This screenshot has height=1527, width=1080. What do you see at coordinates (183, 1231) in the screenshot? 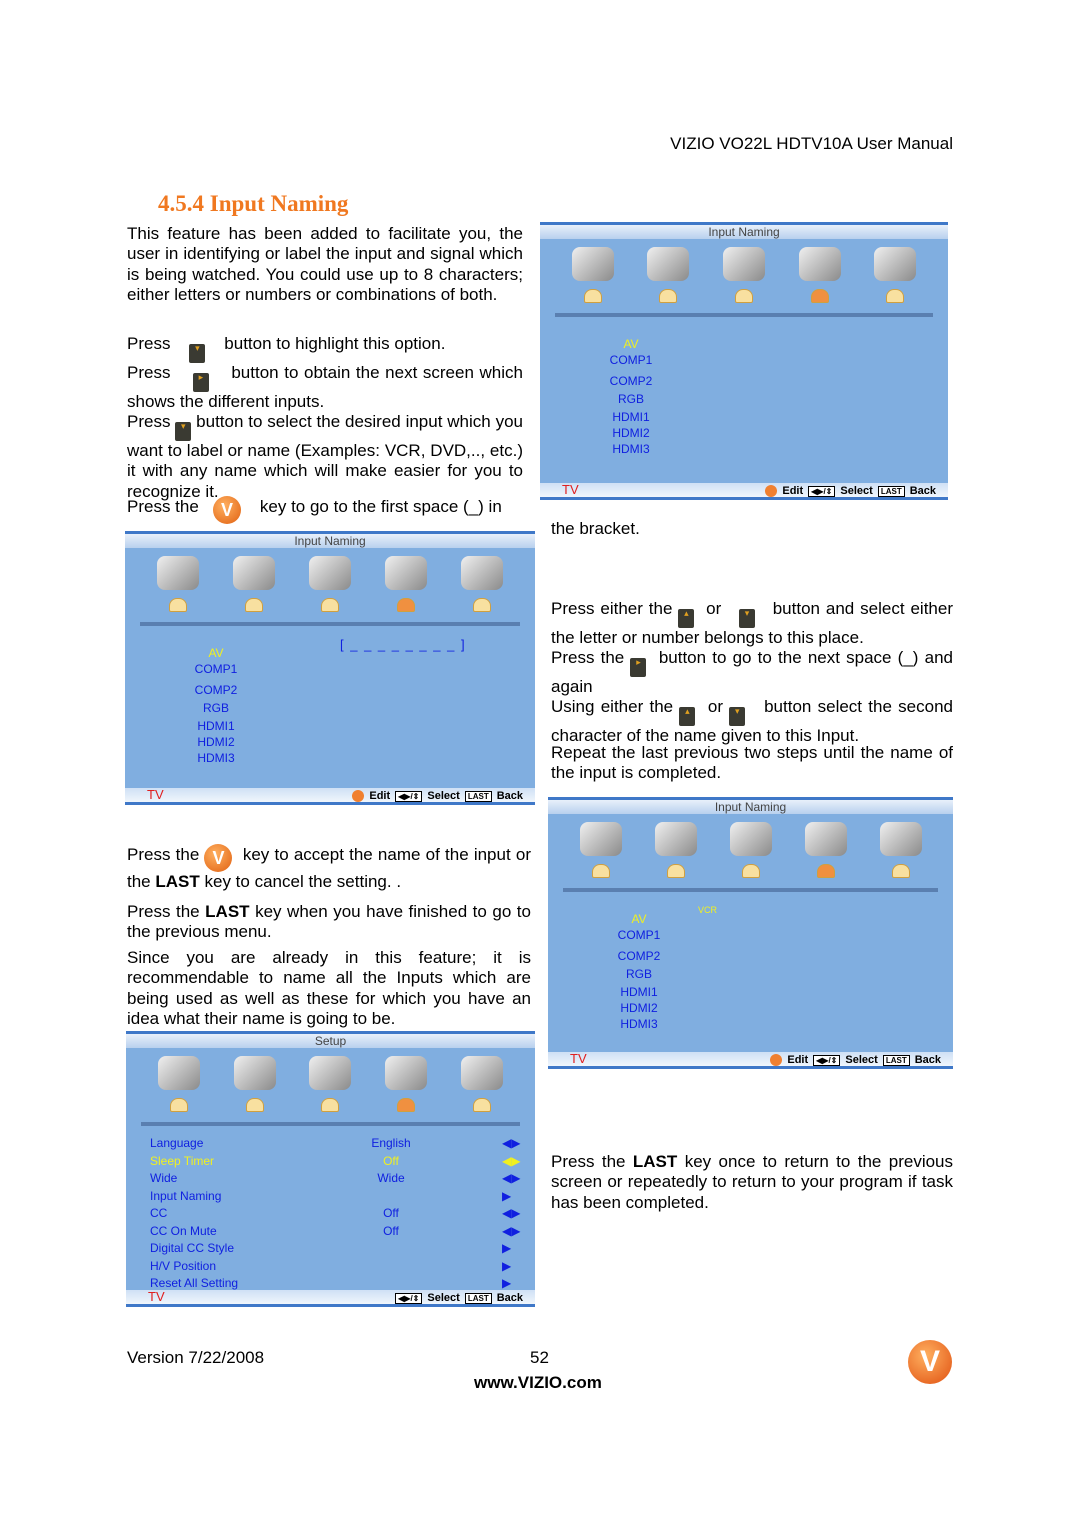
I see `setup-row-label: CC On Mute` at bounding box center [183, 1231].